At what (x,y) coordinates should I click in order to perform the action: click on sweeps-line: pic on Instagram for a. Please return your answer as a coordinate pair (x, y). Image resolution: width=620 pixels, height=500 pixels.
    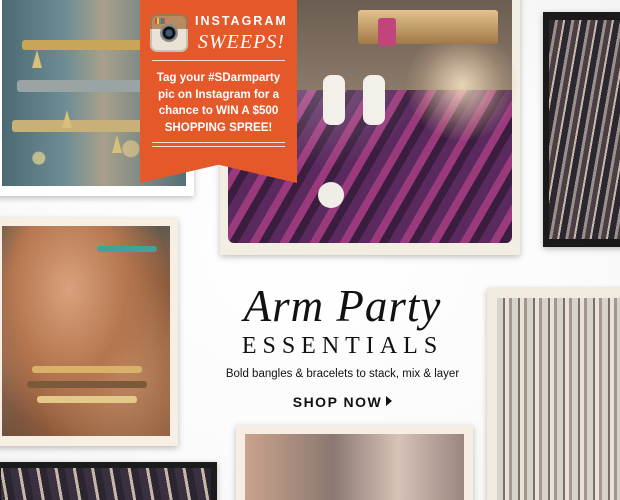
    Looking at the image, I should click on (218, 94).